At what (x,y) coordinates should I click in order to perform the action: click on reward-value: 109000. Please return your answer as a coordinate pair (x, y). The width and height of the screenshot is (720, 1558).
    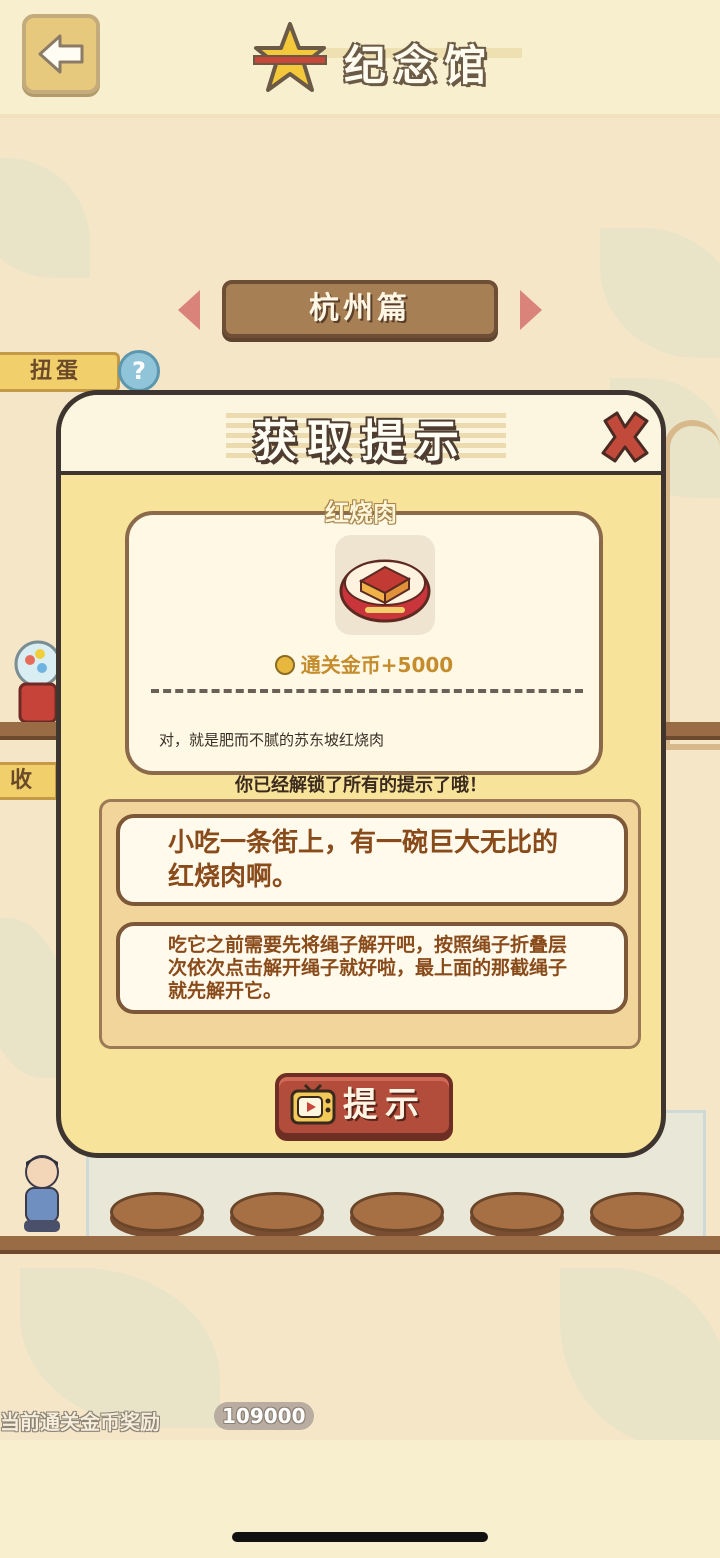
    Looking at the image, I should click on (264, 1416).